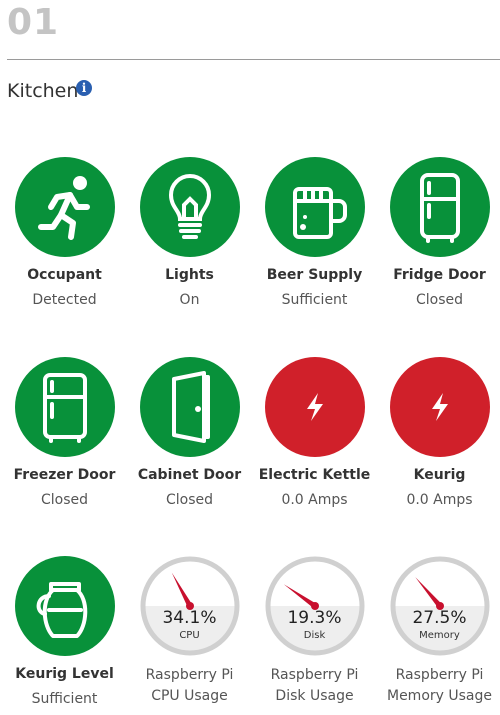  What do you see at coordinates (314, 475) in the screenshot?
I see `tile-name: Electric Kettle` at bounding box center [314, 475].